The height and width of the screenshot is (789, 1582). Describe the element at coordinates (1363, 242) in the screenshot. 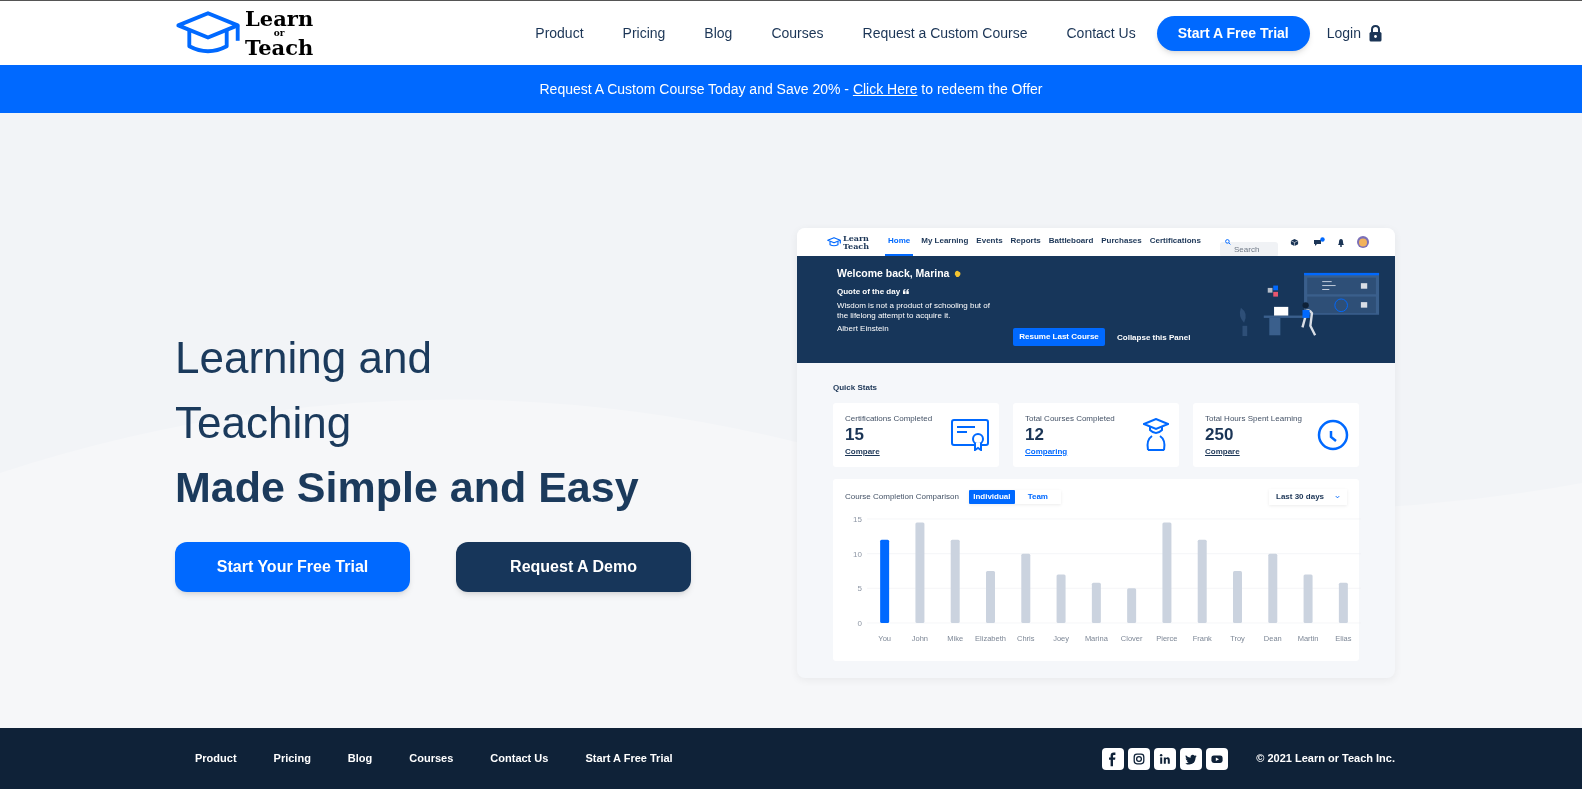

I see `avatar-icon` at that location.